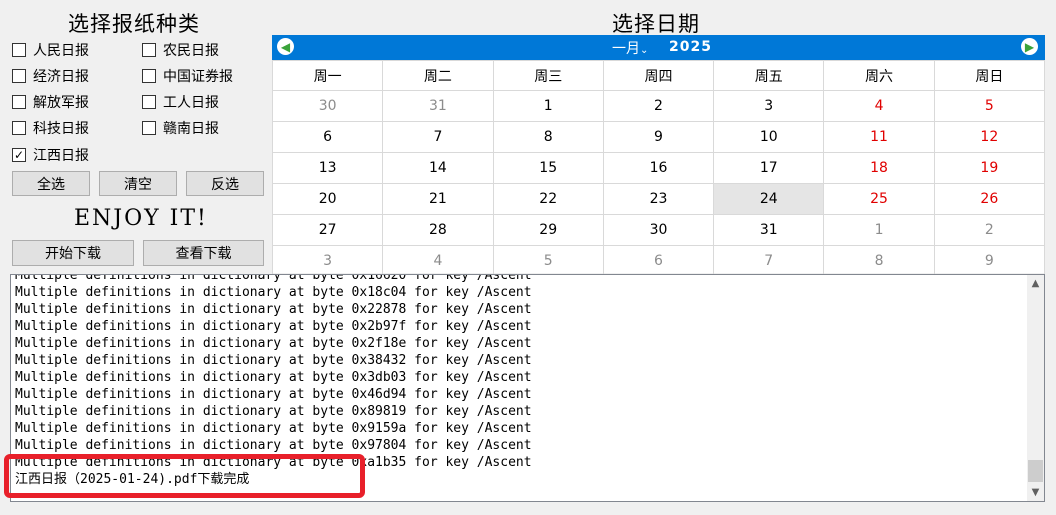  I want to click on paper-checkbox: 中国证券报, so click(187, 76).